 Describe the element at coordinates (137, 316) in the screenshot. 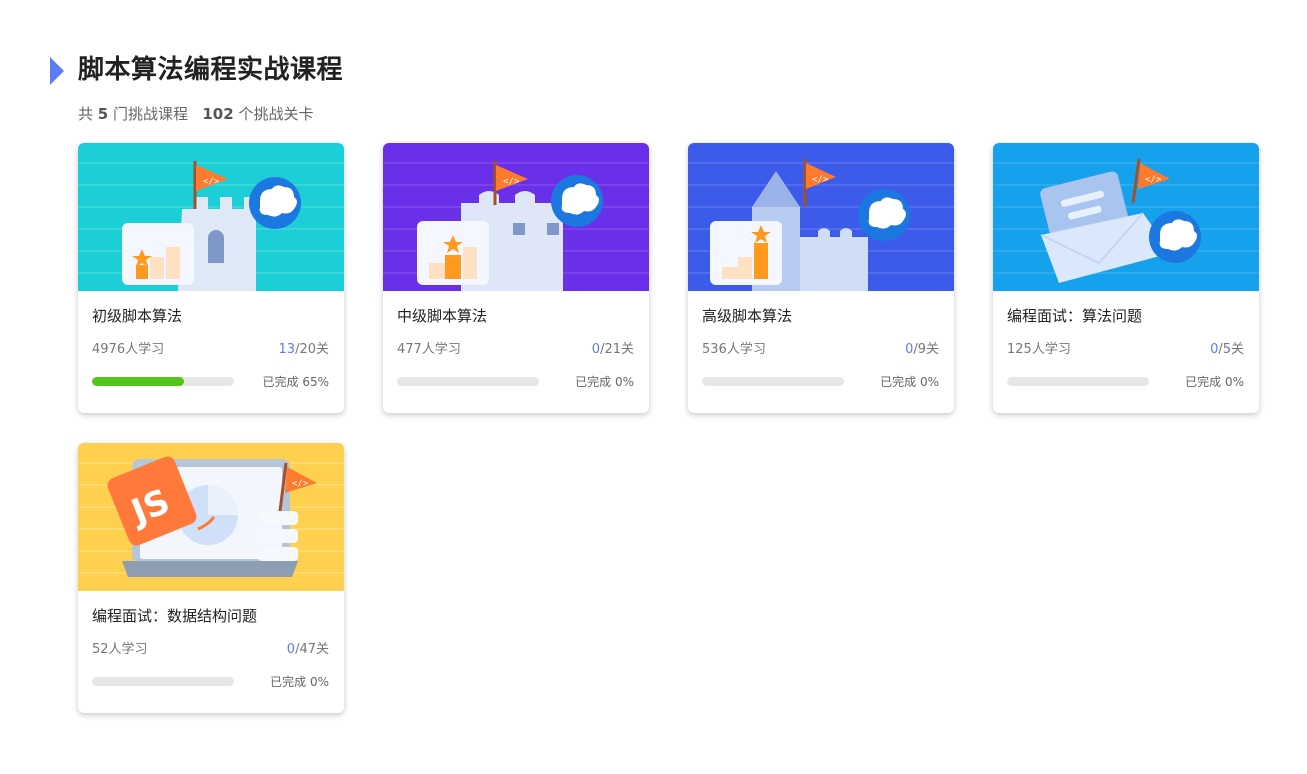

I see `course-title: 初级脚本算法` at that location.